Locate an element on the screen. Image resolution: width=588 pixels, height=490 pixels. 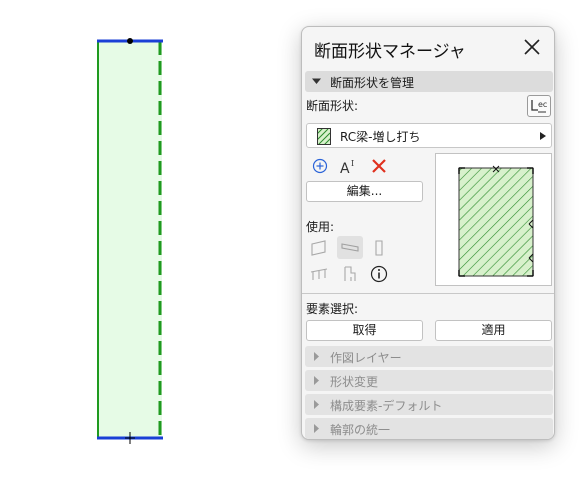
close-icon is located at coordinates (532, 47).